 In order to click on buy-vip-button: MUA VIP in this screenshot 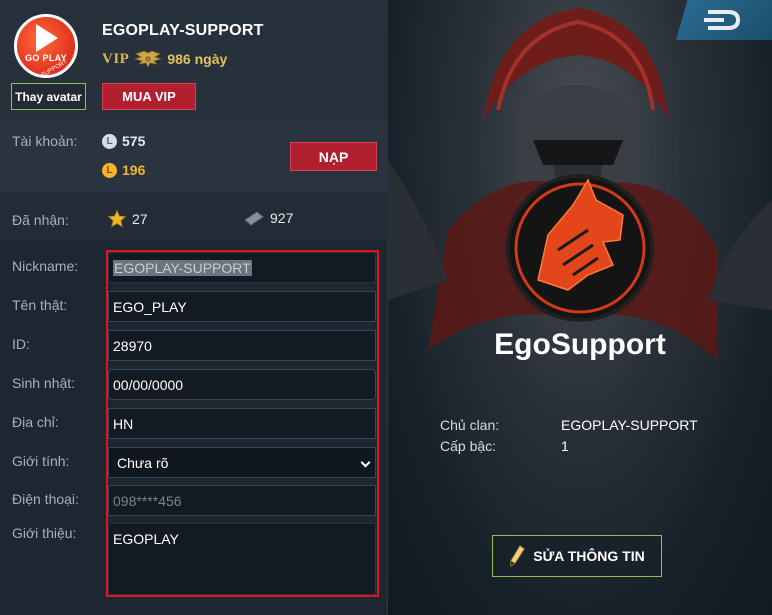, I will do `click(149, 96)`.